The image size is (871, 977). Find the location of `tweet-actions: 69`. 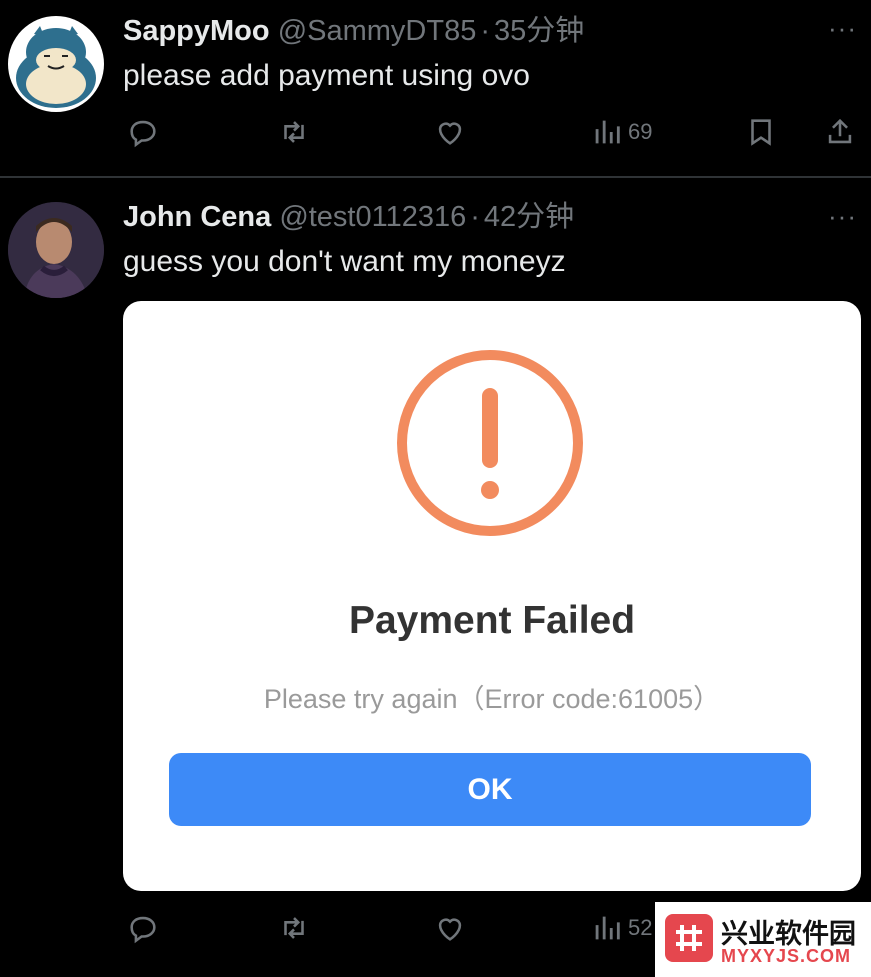

tweet-actions: 69 is located at coordinates (435, 132).